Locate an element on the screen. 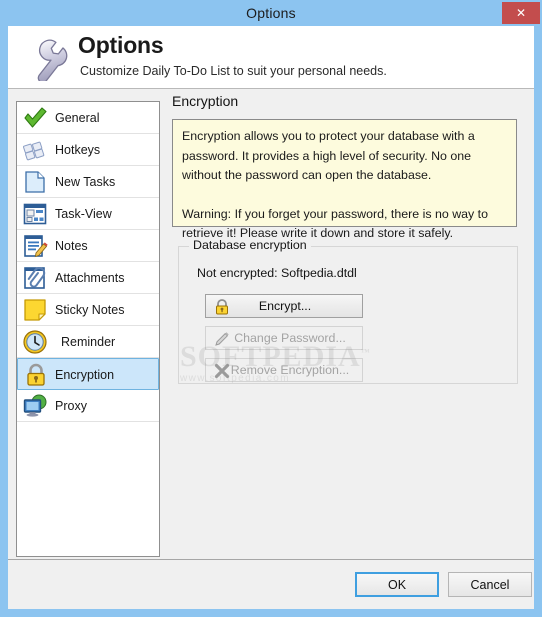 The height and width of the screenshot is (617, 542). sidebar-item-label: Reminder is located at coordinates (88, 342).